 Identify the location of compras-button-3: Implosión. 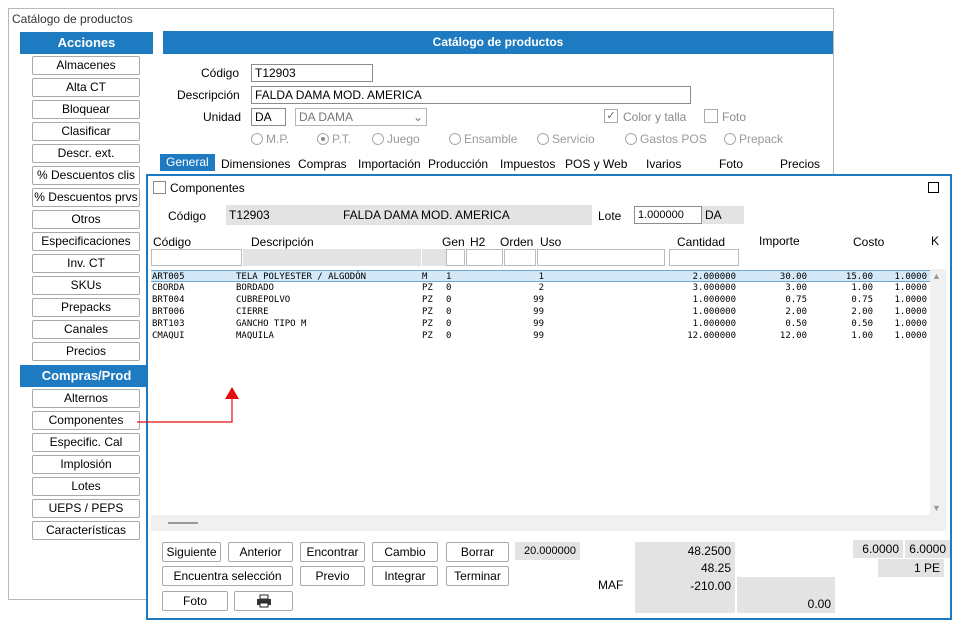
(86, 464).